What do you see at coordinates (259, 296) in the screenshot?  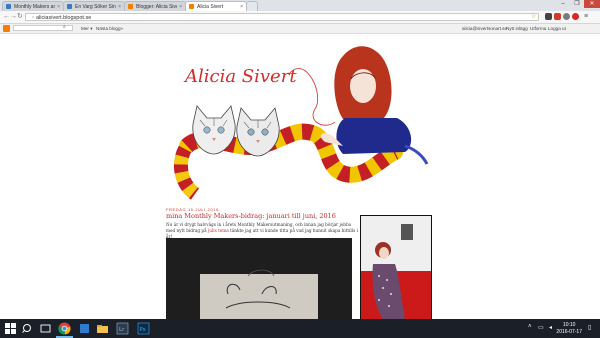 I see `embroidery-linen` at bounding box center [259, 296].